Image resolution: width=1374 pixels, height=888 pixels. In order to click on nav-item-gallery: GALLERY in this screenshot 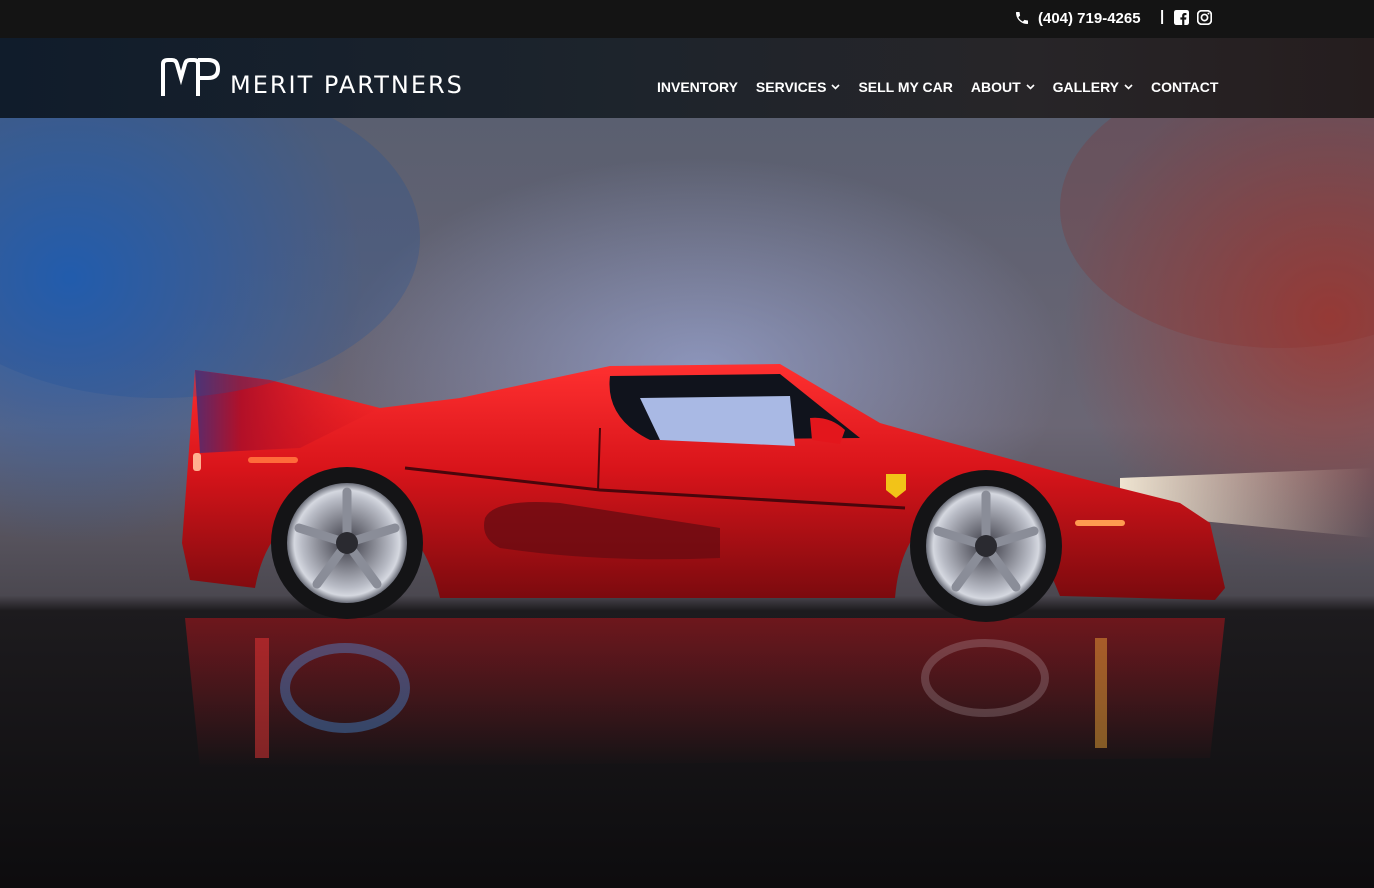, I will do `click(1093, 87)`.